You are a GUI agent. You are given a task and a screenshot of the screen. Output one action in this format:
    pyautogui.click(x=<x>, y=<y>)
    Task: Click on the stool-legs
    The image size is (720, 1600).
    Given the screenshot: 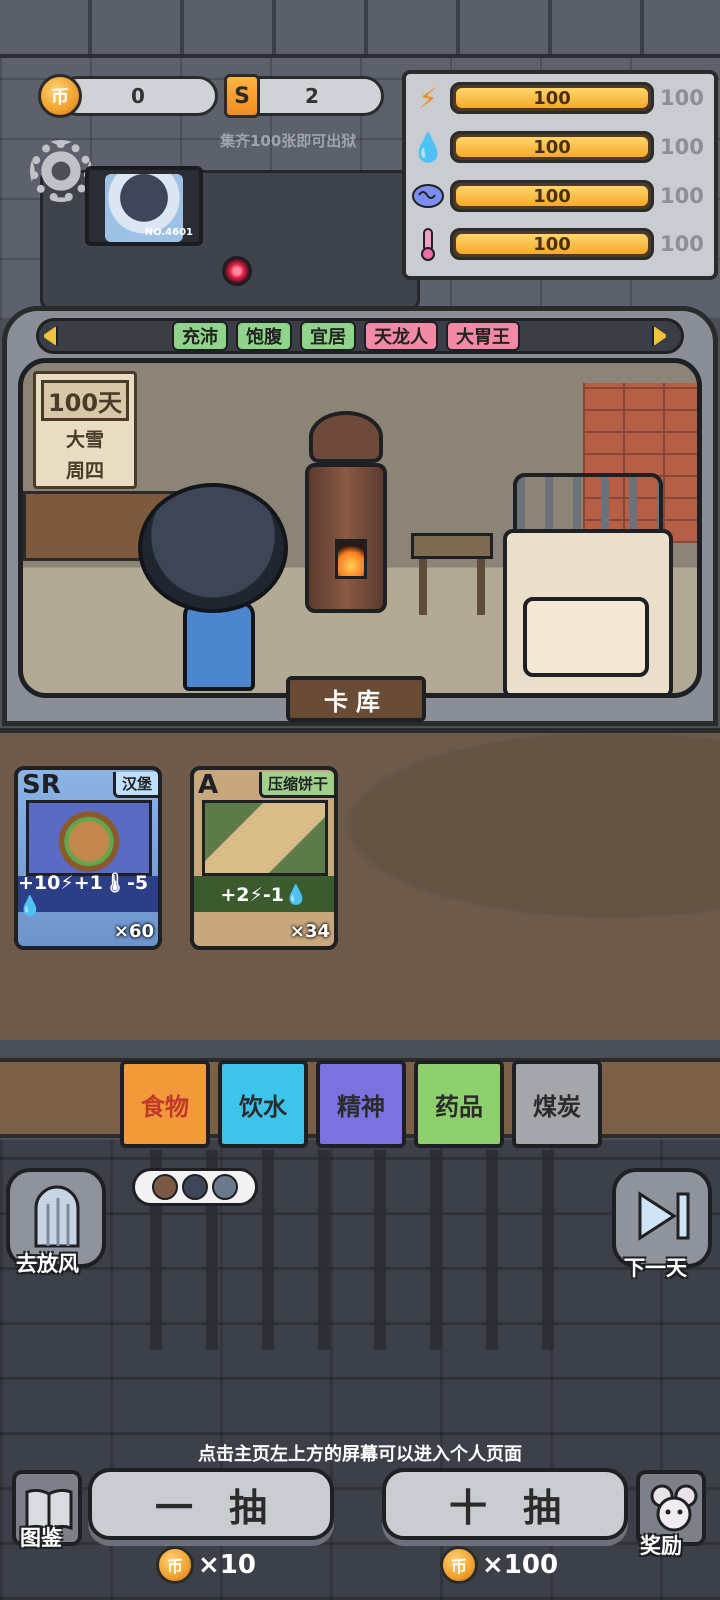 What is the action you would take?
    pyautogui.click(x=452, y=587)
    